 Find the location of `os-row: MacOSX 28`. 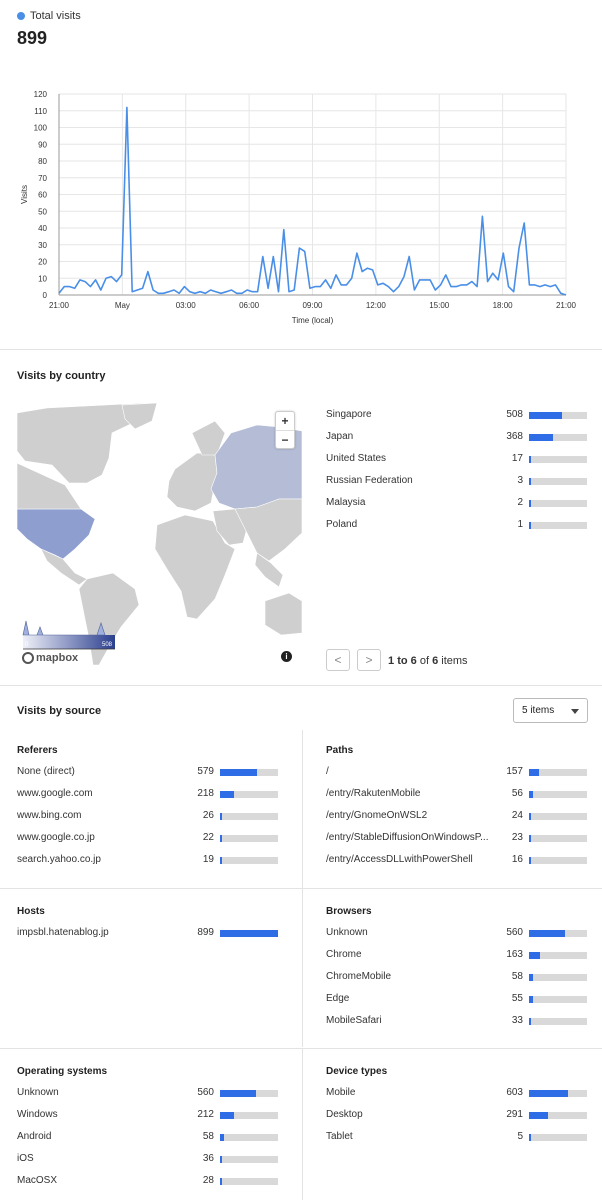

os-row: MacOSX 28 is located at coordinates (147, 1181).